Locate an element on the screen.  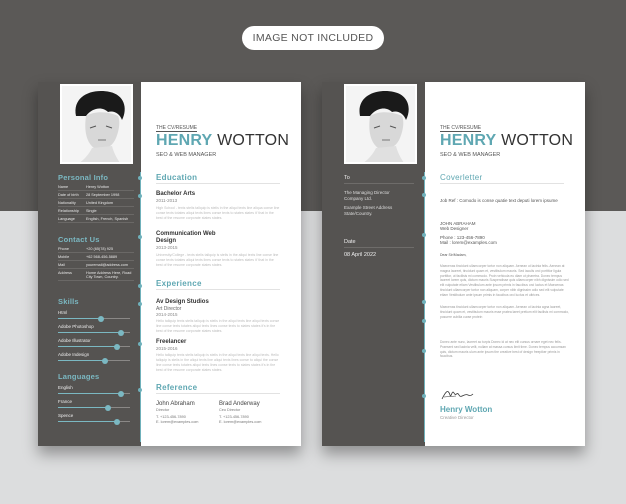
experience-title: Experience is located at coordinates (179, 283).